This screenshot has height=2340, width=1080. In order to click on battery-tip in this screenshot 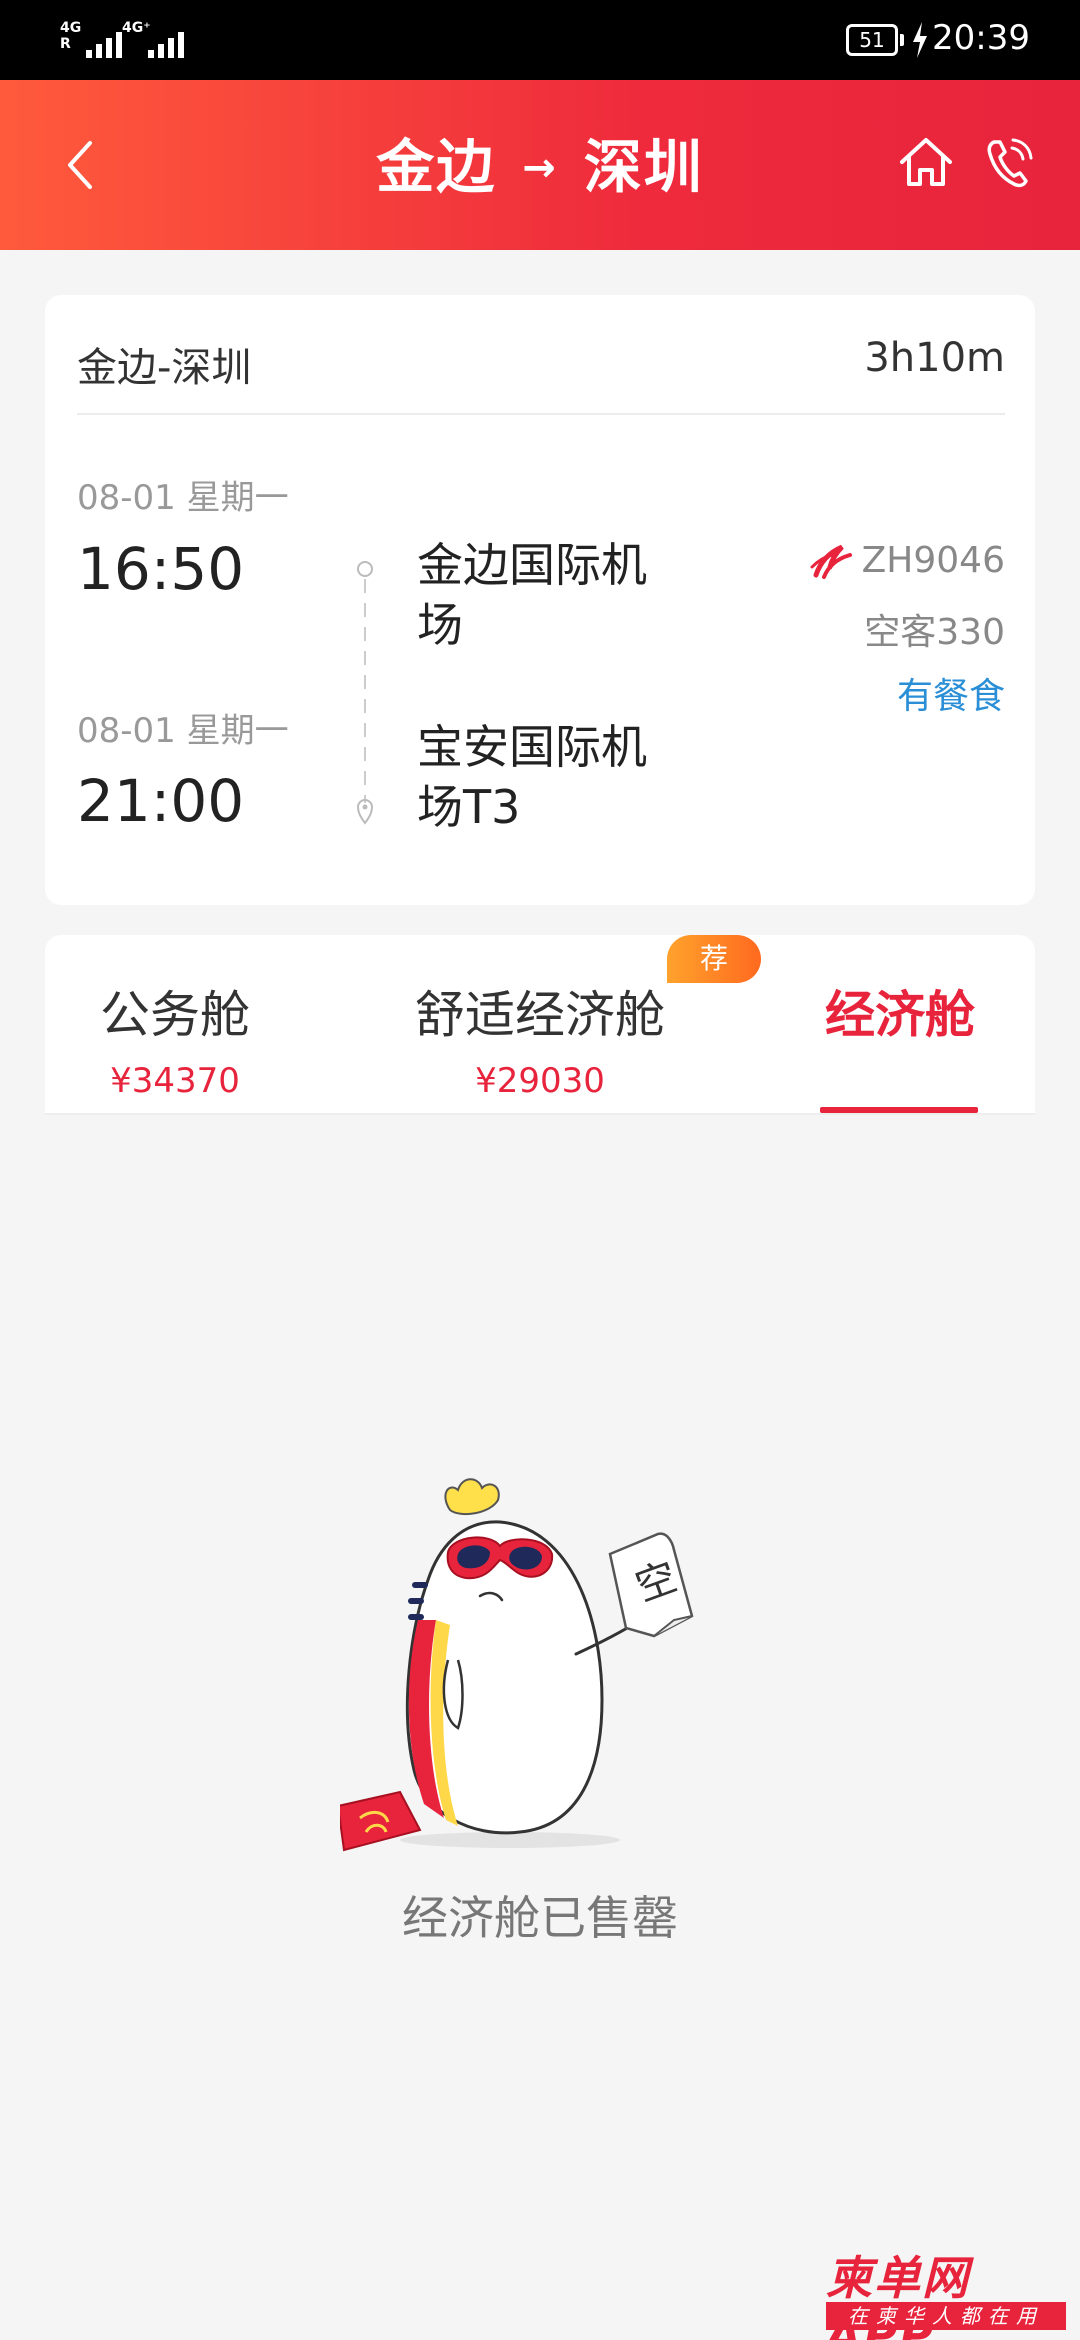, I will do `click(902, 40)`.